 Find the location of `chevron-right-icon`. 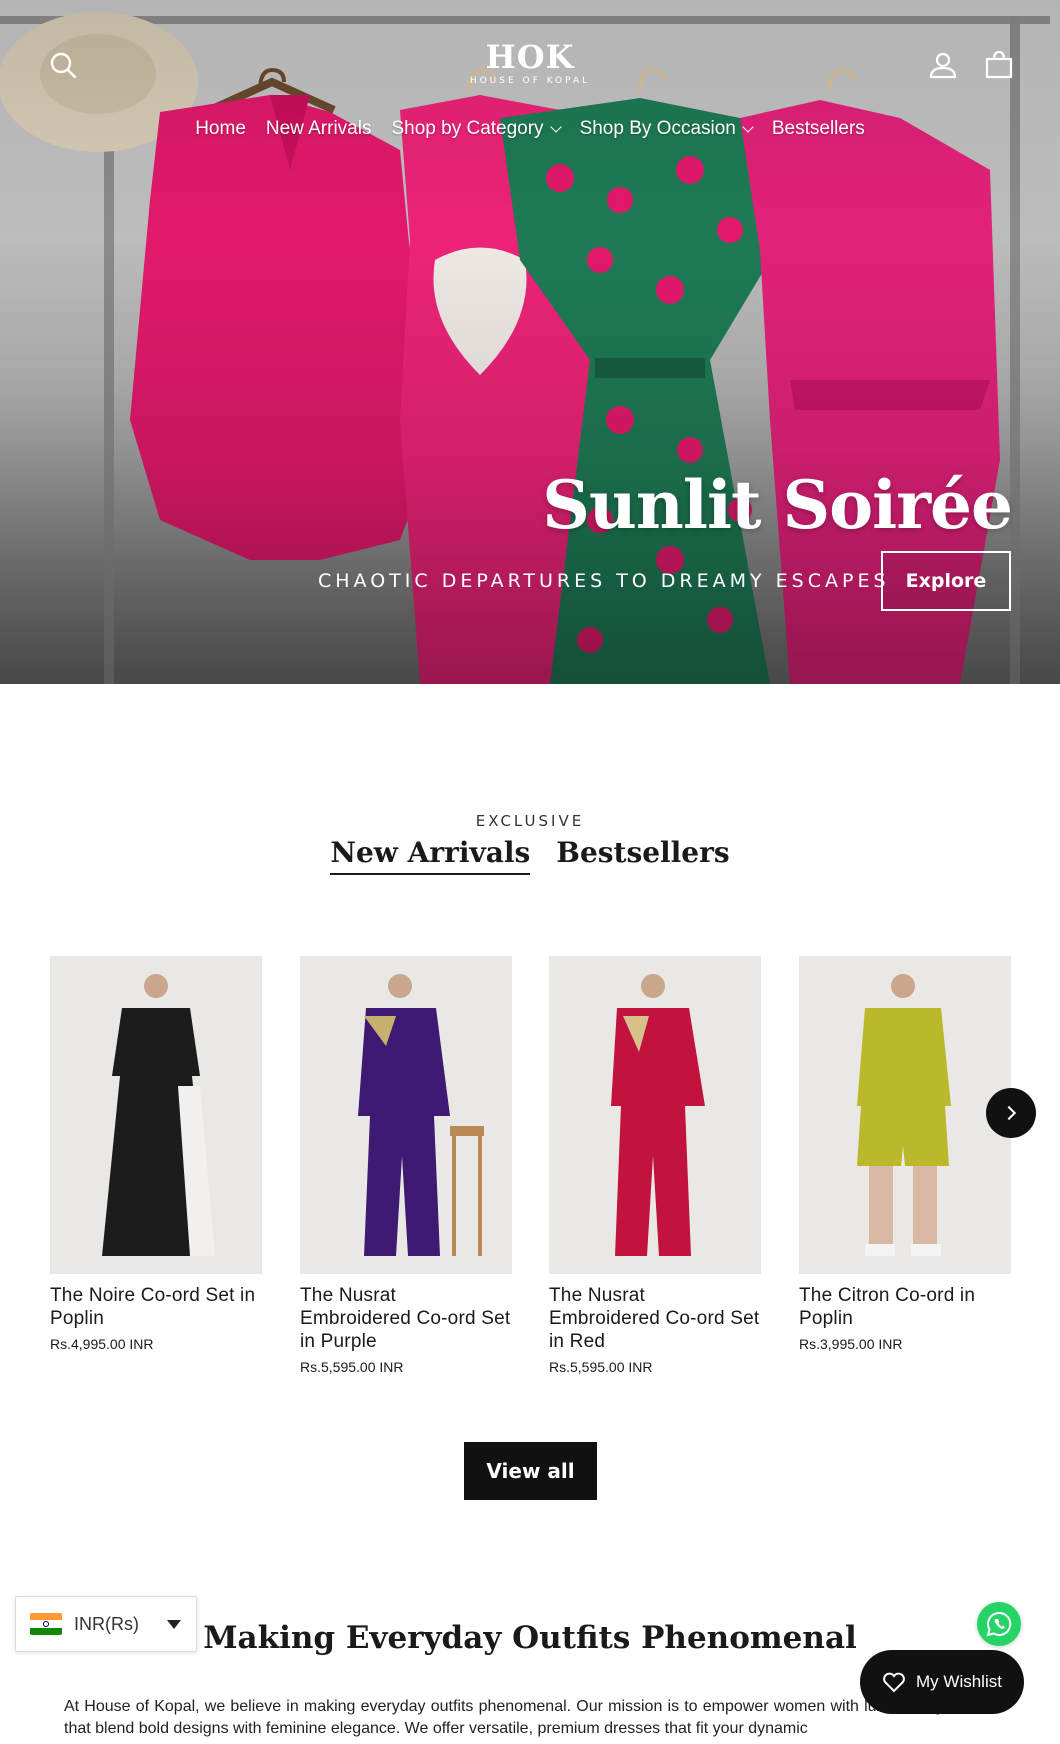

chevron-right-icon is located at coordinates (1009, 1113).